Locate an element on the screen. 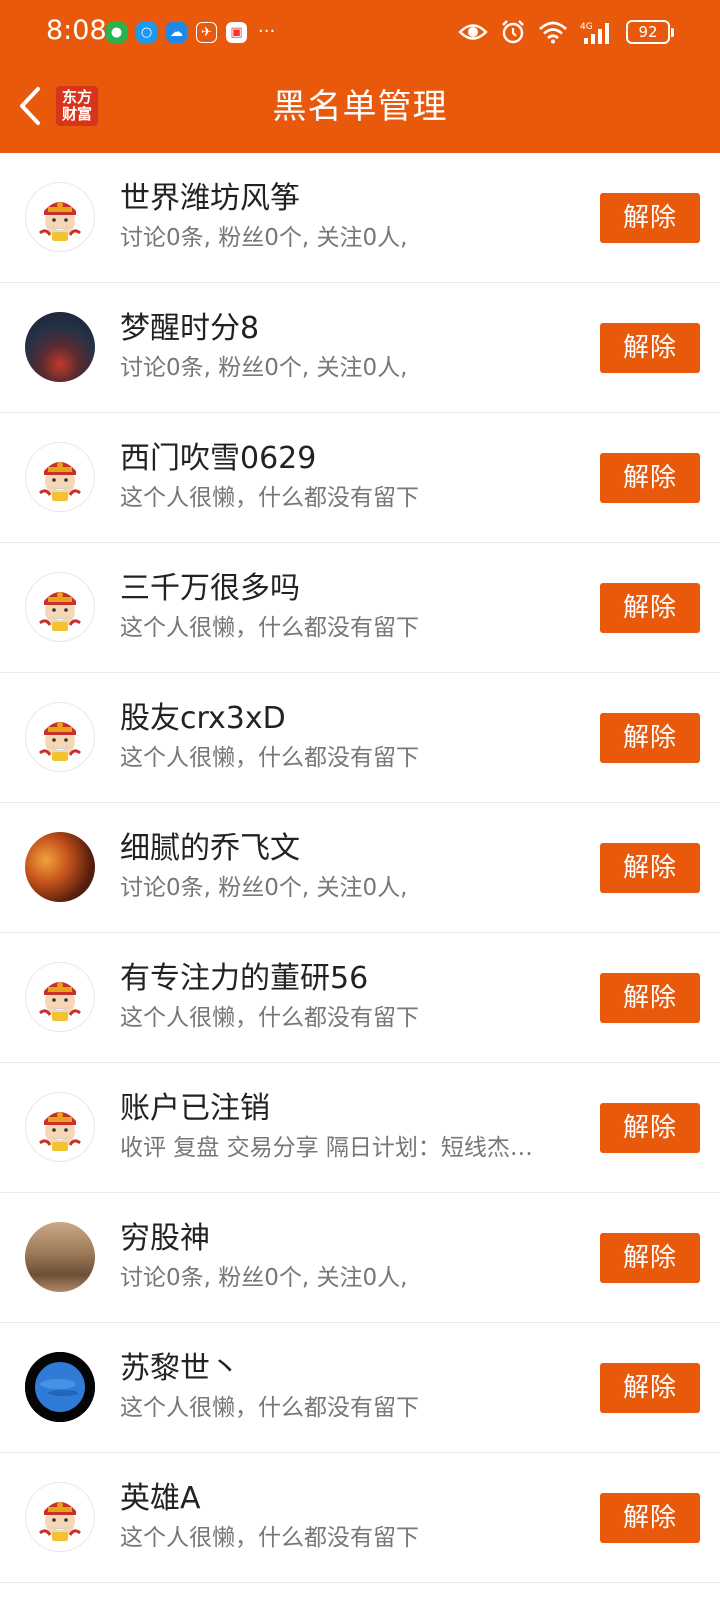 Image resolution: width=720 pixels, height=1600 pixels. list-item: 梦醒时分8 讨论0条, 粉丝0个, 关注0人, 解除 is located at coordinates (360, 348).